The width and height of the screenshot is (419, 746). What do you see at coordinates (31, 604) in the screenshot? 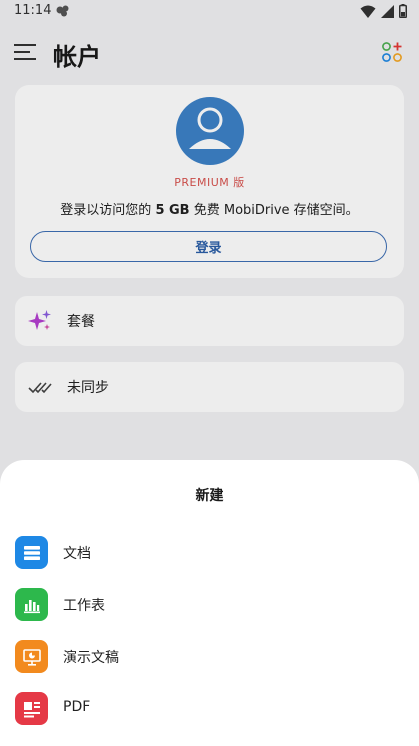
I see `spreadsheet-icon` at bounding box center [31, 604].